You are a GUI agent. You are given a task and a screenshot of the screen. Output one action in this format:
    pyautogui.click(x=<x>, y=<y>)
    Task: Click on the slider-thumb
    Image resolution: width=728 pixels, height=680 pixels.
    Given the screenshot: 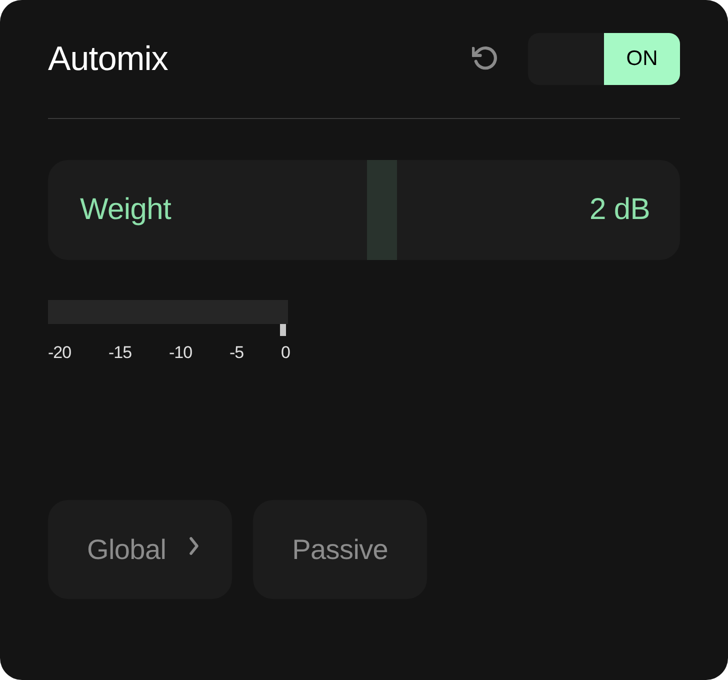 What is the action you would take?
    pyautogui.click(x=382, y=210)
    